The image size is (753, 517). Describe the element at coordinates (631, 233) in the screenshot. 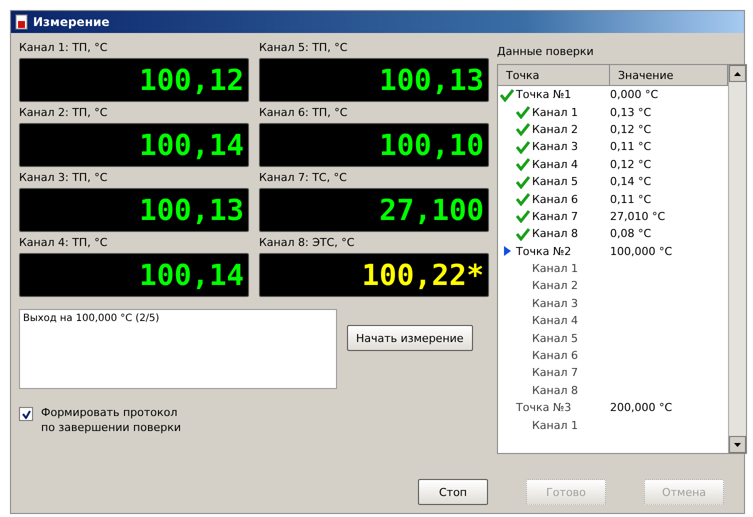

I see `value-text: 0,08 °С` at that location.